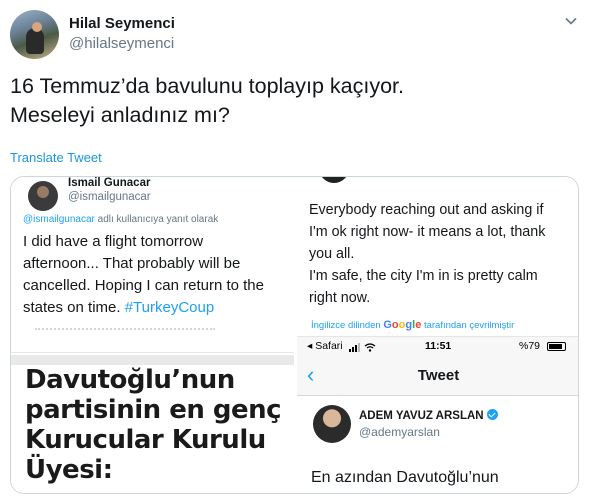 Image resolution: width=592 pixels, height=500 pixels. What do you see at coordinates (423, 276) in the screenshot?
I see `english-line-4: I'm safe, the city I'm in is pretty calm` at bounding box center [423, 276].